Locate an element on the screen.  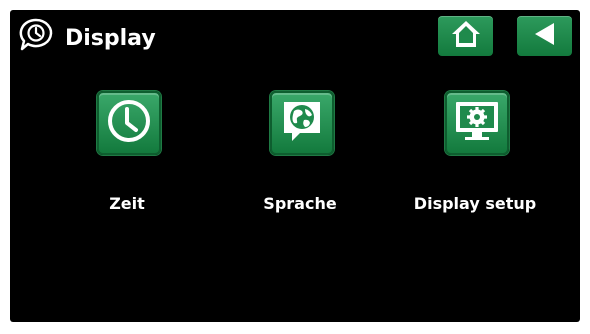
clock-icon is located at coordinates (129, 123).